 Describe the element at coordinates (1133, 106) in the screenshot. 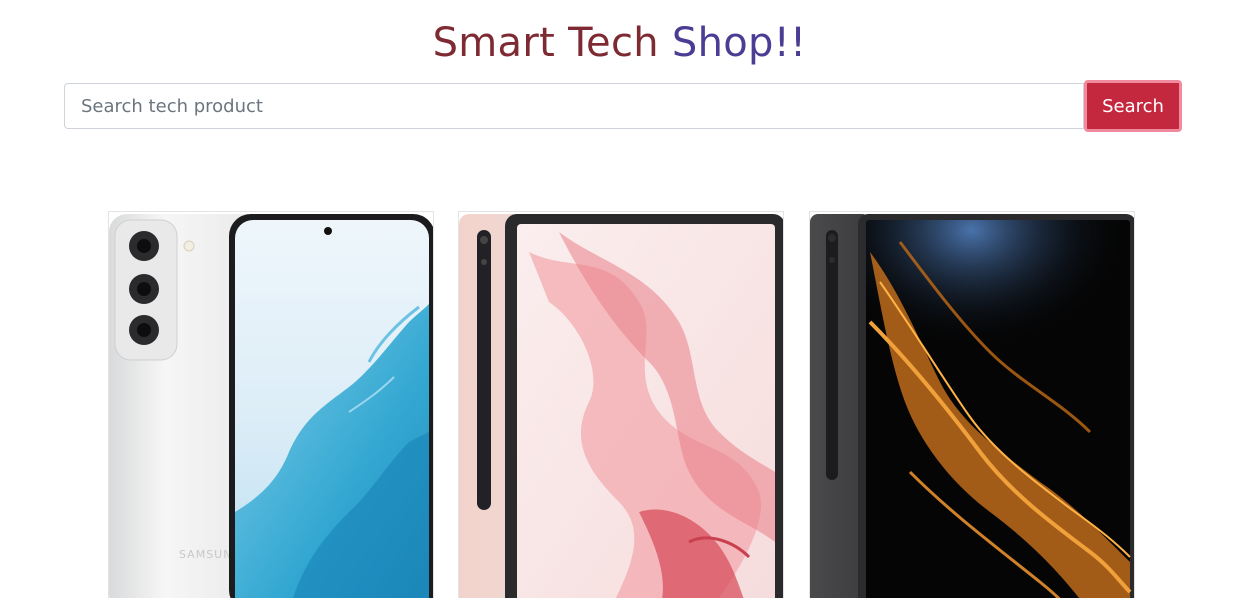

I see `search-button: Search` at that location.